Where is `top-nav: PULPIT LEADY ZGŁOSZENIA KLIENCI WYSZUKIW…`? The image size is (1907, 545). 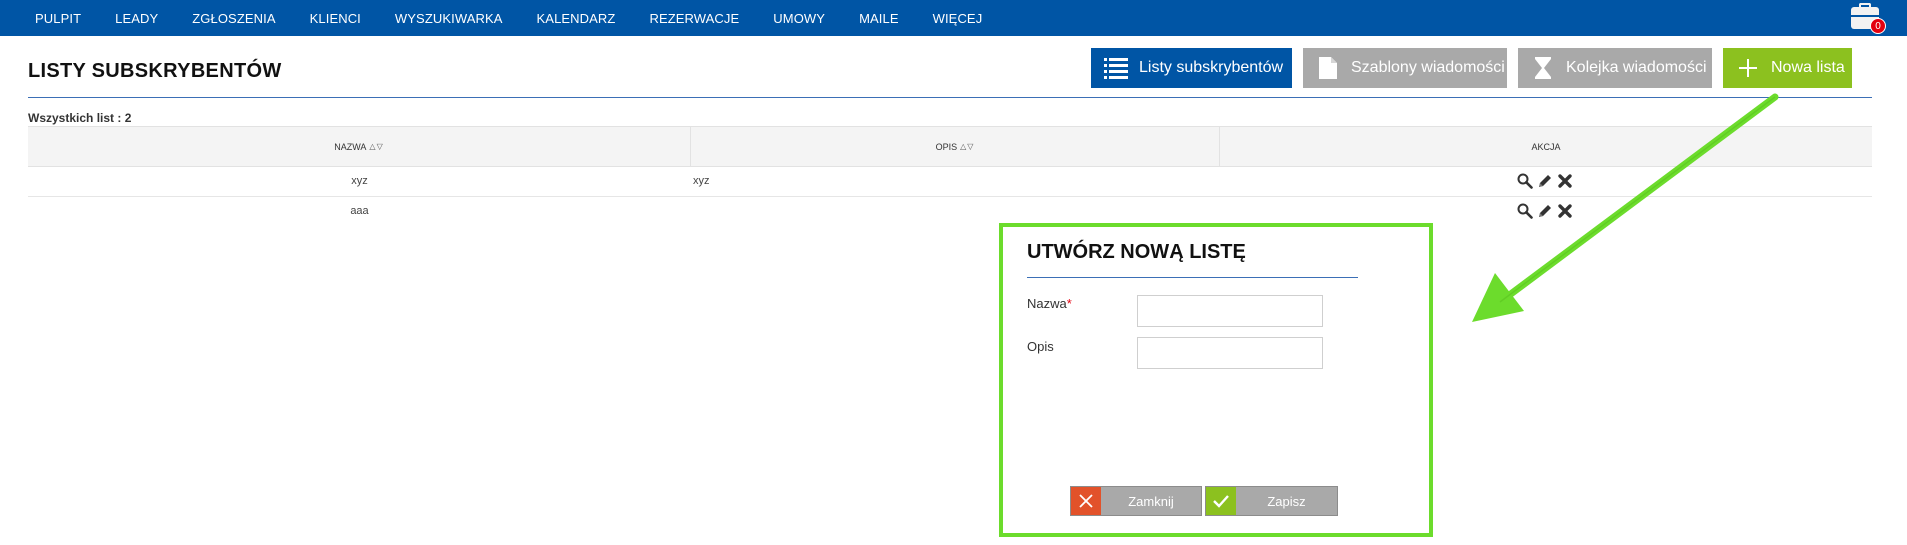
top-nav: PULPIT LEADY ZGŁOSZENIA KLIENCI WYSZUKIW… is located at coordinates (953, 18).